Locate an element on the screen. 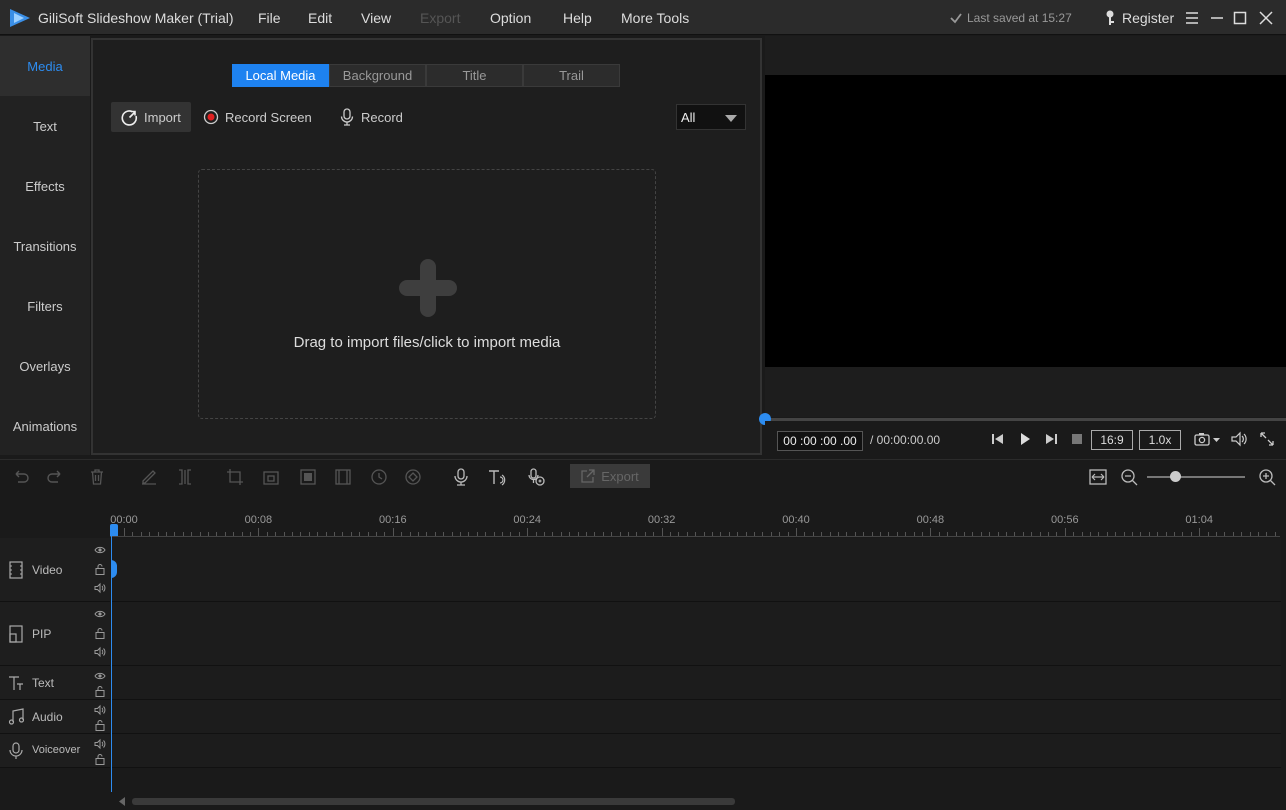 The image size is (1286, 810). keyframe-icon is located at coordinates (413, 477).